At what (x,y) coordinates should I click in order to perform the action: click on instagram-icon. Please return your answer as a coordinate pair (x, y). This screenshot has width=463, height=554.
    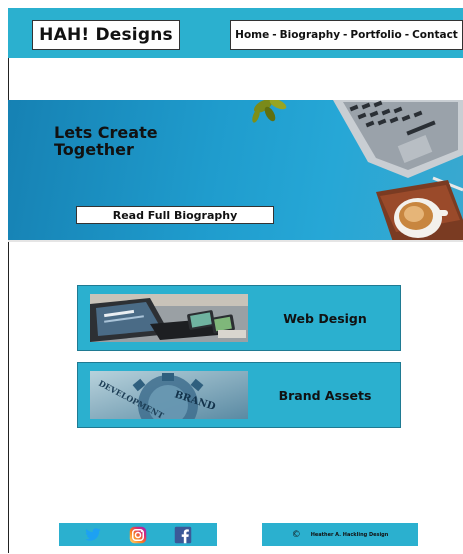
    Looking at the image, I should click on (138, 534).